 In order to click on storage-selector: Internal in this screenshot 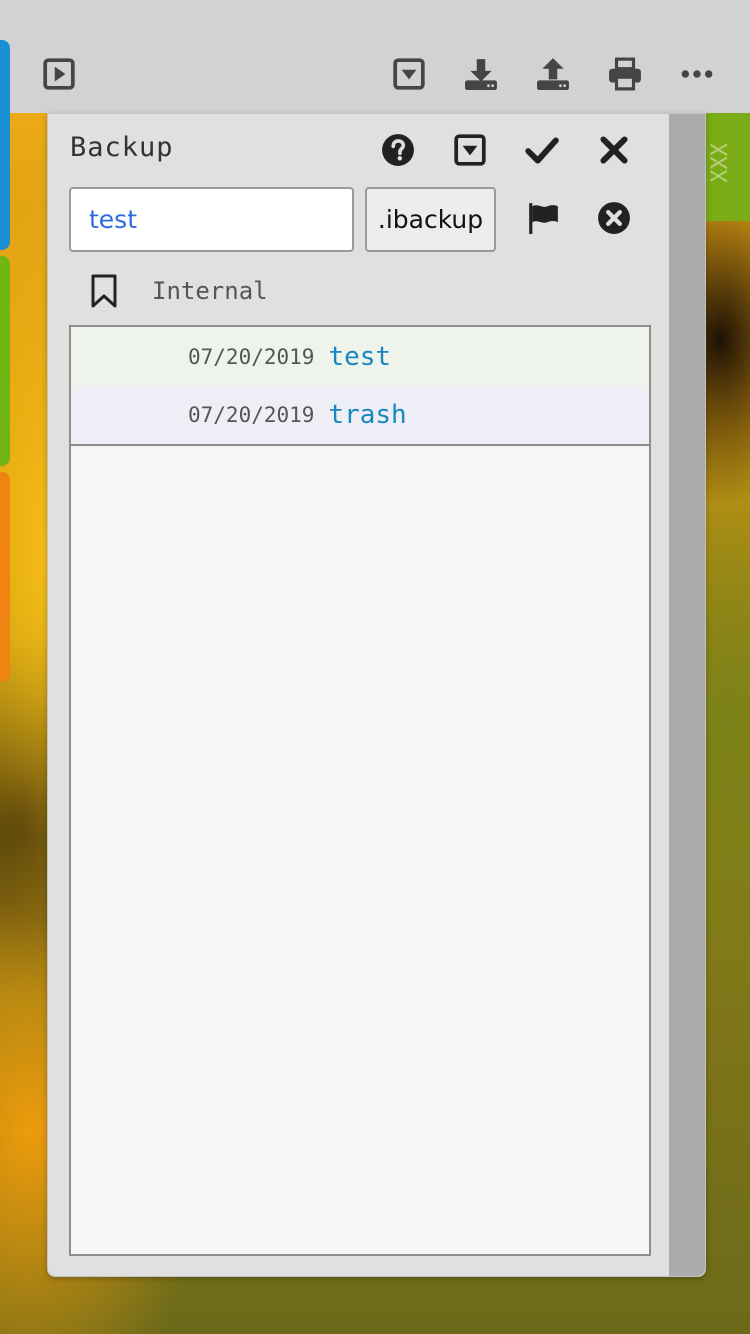, I will do `click(178, 291)`.